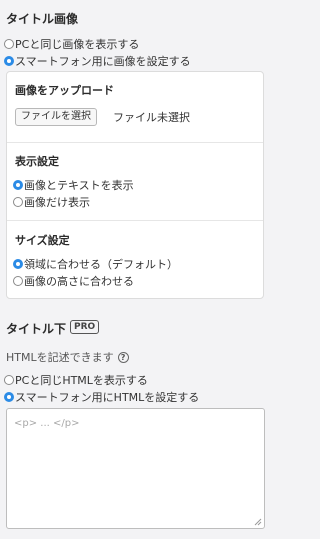 This screenshot has width=320, height=539. What do you see at coordinates (79, 185) in the screenshot?
I see `radio-label: 画像とテキストを表示` at bounding box center [79, 185].